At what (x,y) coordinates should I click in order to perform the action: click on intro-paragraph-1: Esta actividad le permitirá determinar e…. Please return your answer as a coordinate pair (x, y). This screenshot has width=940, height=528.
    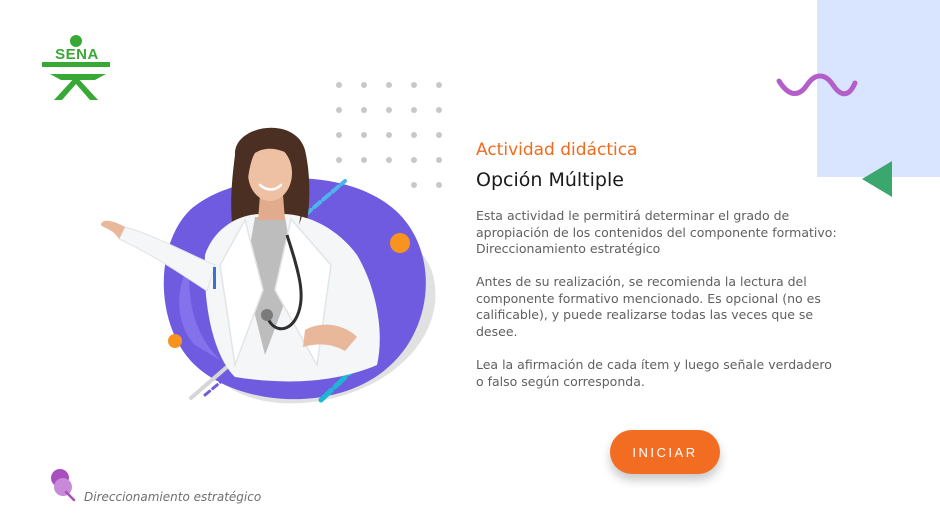
    Looking at the image, I should click on (656, 232).